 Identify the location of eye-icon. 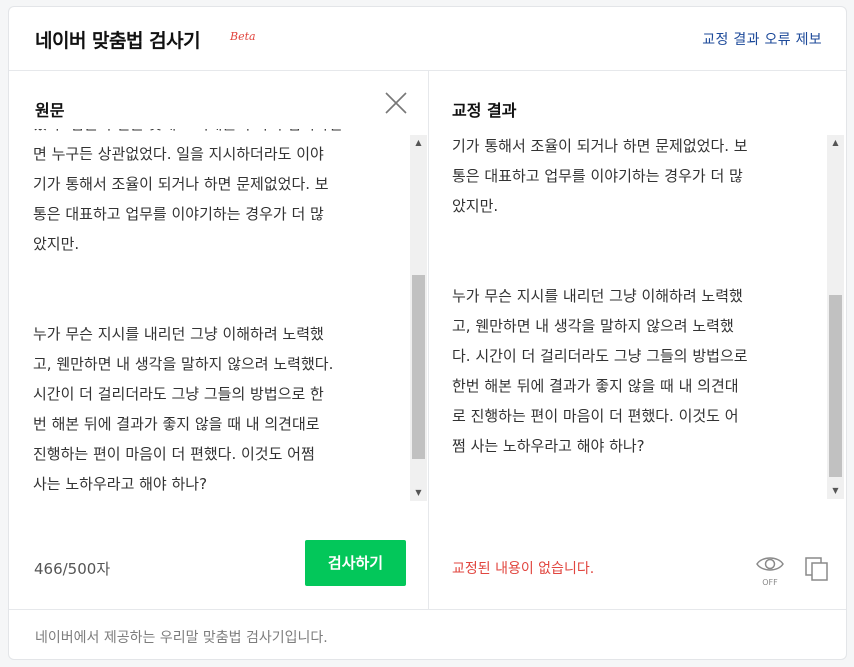
(770, 564).